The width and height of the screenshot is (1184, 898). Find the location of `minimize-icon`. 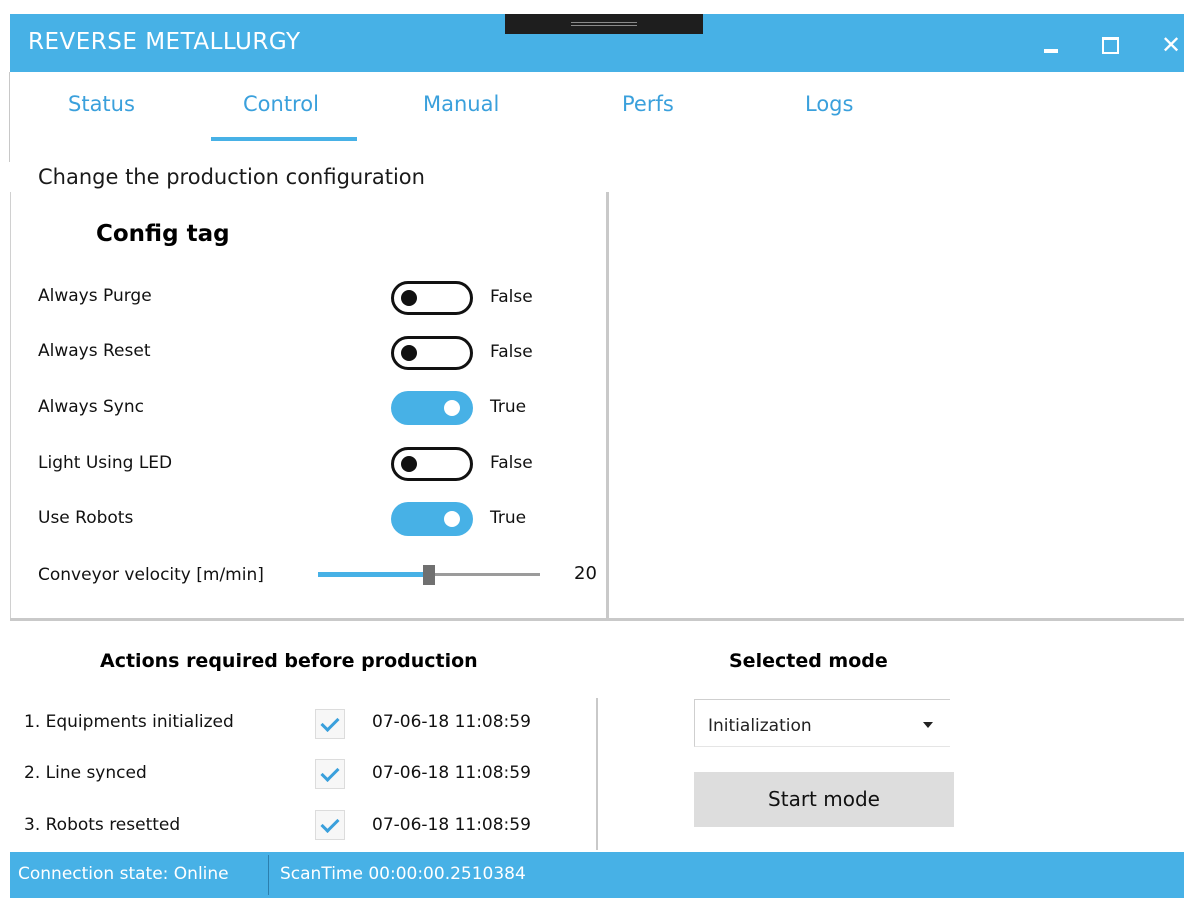

minimize-icon is located at coordinates (1053, 45).